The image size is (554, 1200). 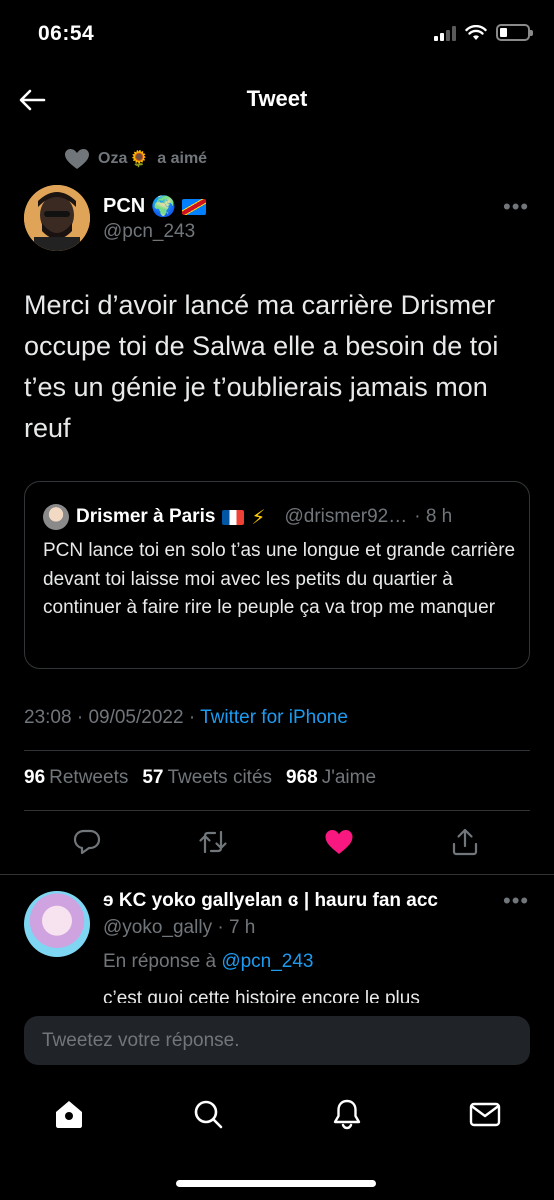 What do you see at coordinates (69, 1114) in the screenshot?
I see `home-icon` at bounding box center [69, 1114].